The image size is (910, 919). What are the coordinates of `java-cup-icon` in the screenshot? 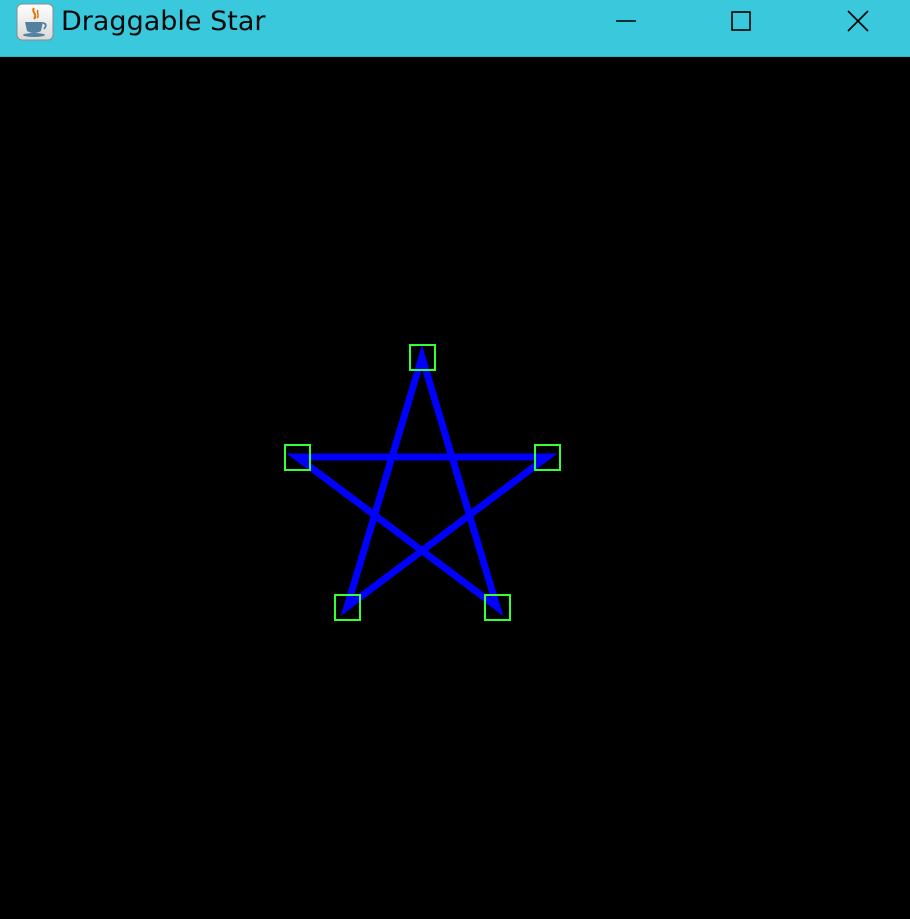 It's located at (35, 22).